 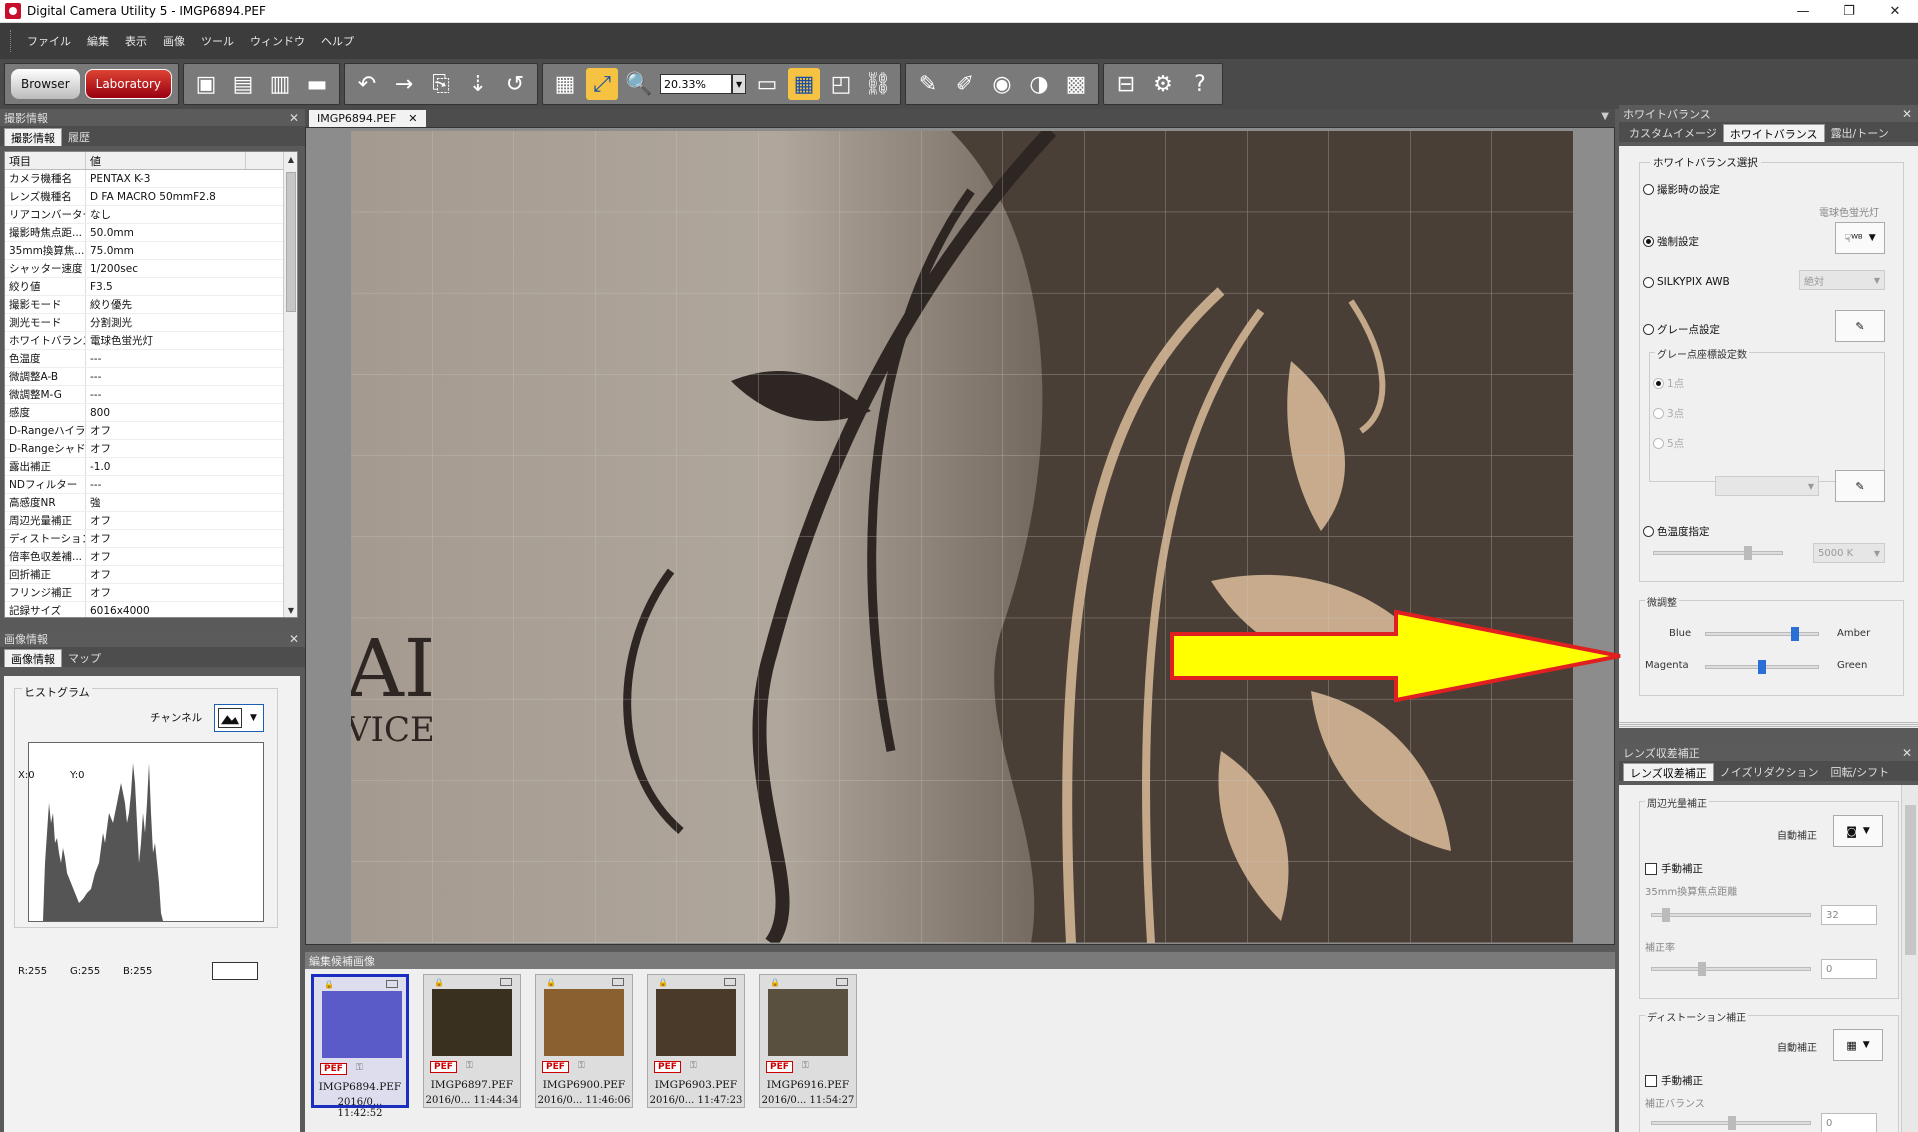 I want to click on scroll-down-icon: ▼, so click(x=290, y=610).